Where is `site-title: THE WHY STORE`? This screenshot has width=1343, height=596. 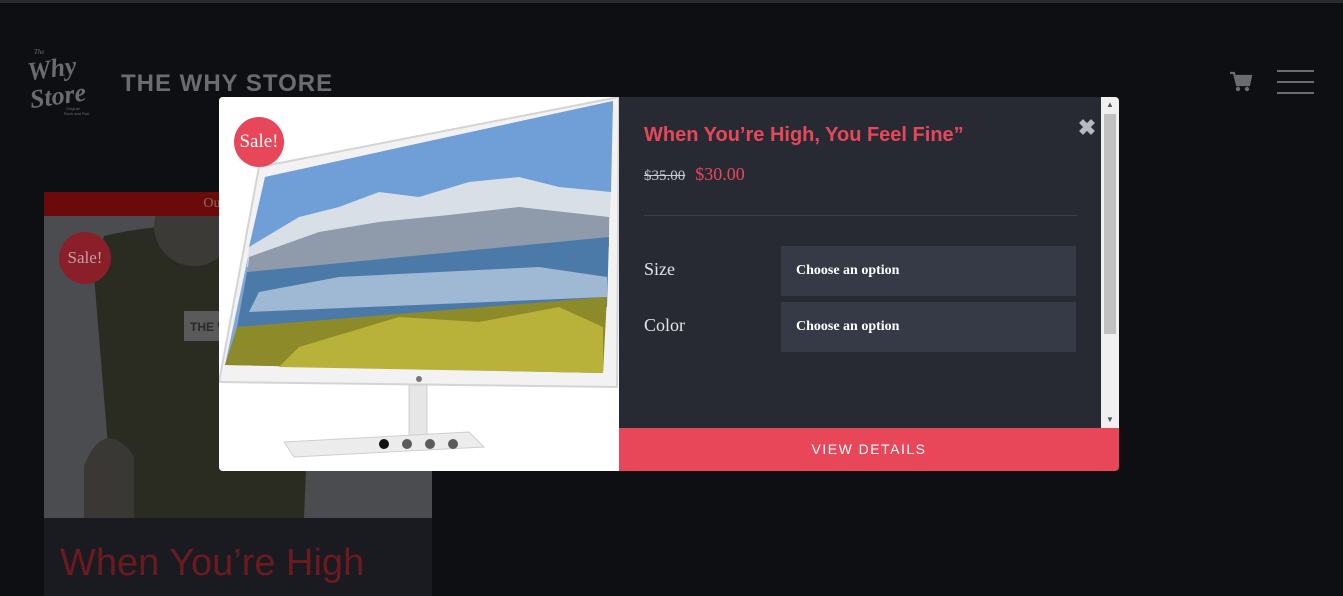 site-title: THE WHY STORE is located at coordinates (227, 84).